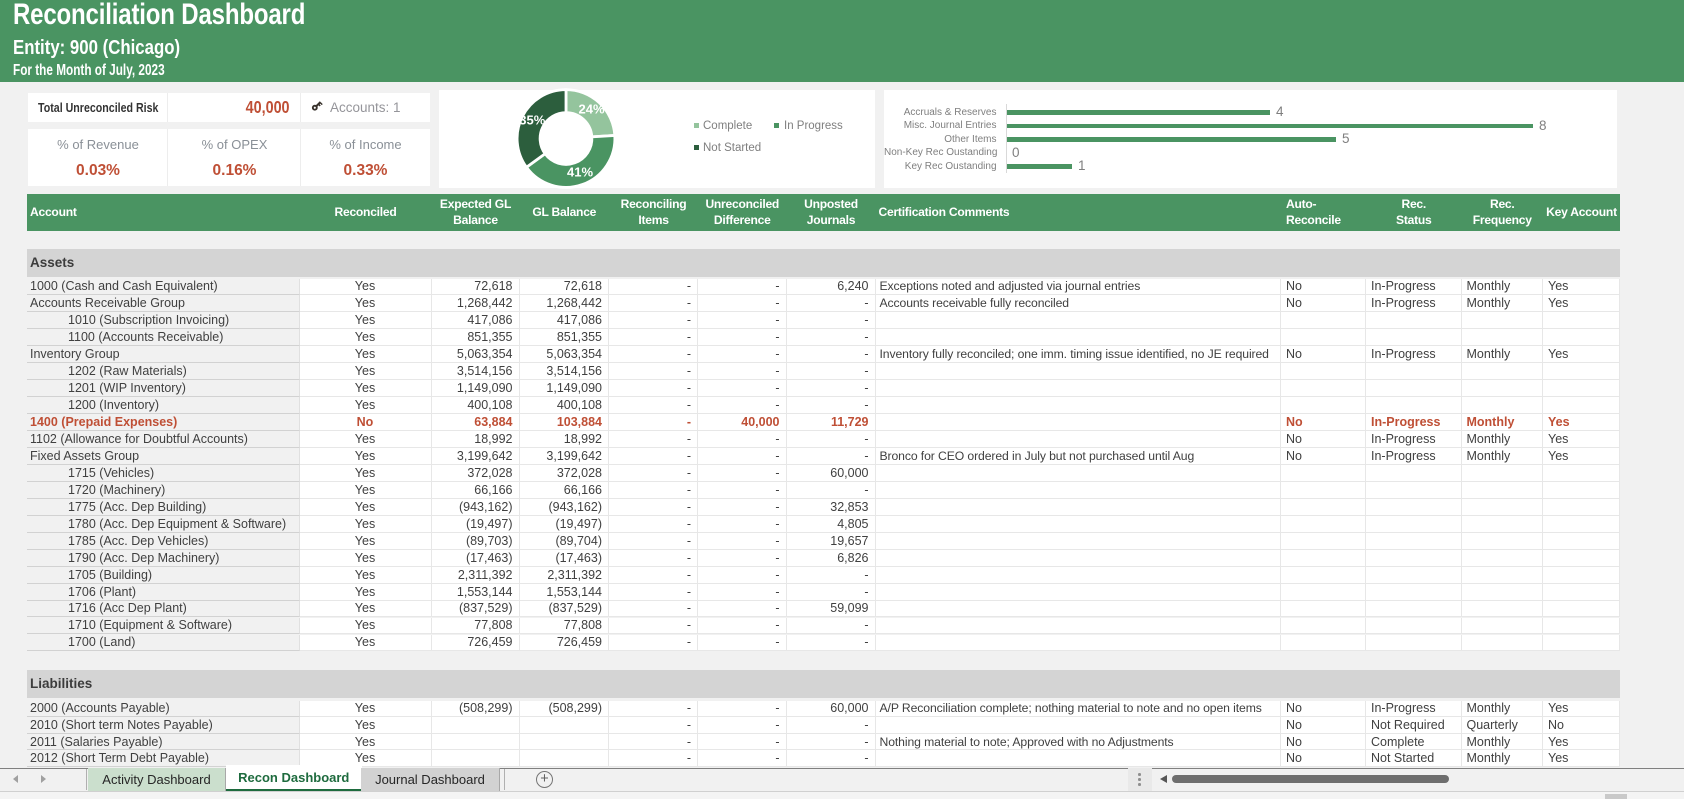  Describe the element at coordinates (591, 109) in the screenshot. I see `svg-text: 24%` at that location.